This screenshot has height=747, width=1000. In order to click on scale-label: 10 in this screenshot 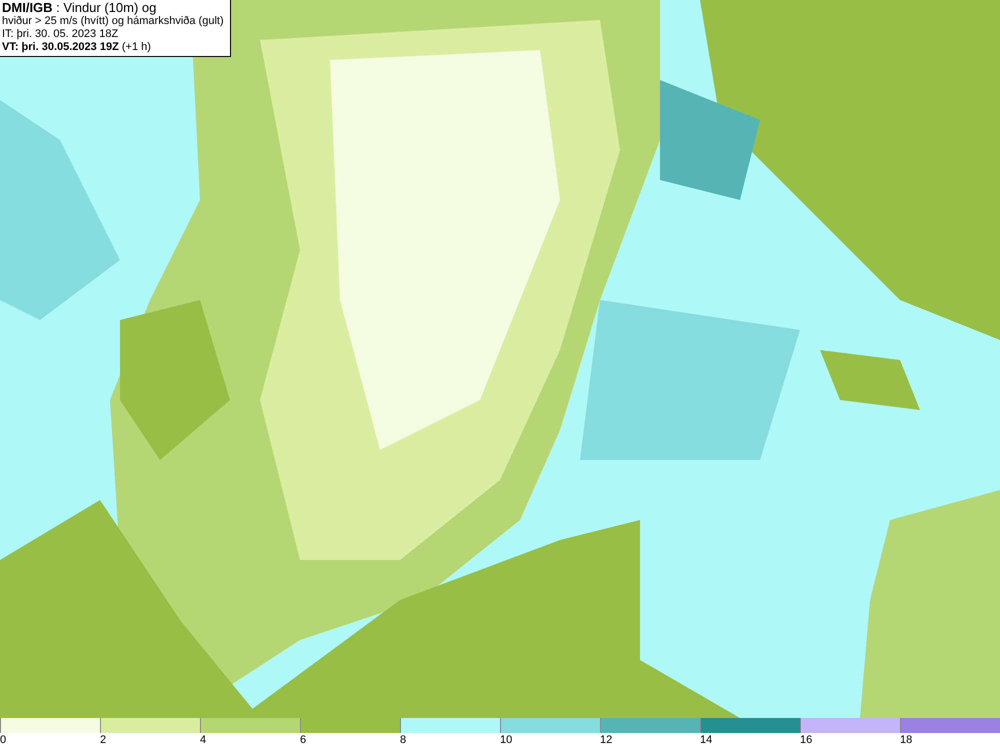, I will do `click(506, 740)`.